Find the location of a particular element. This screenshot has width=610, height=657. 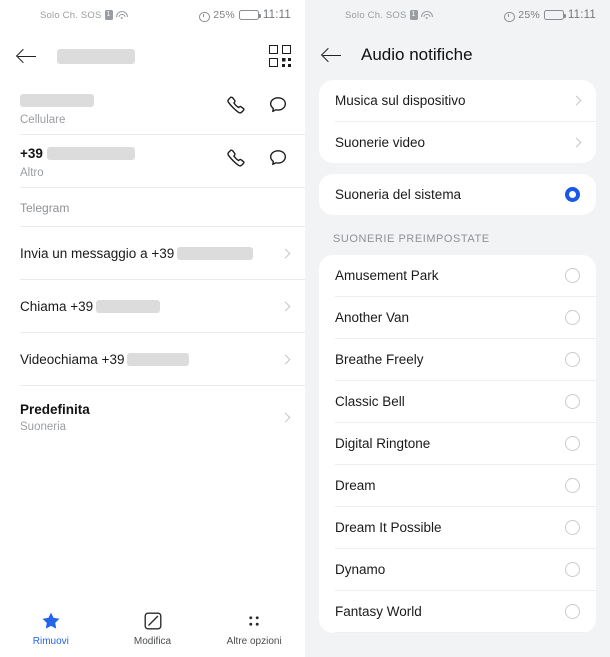

list-item: Fantasy World is located at coordinates (457, 611).